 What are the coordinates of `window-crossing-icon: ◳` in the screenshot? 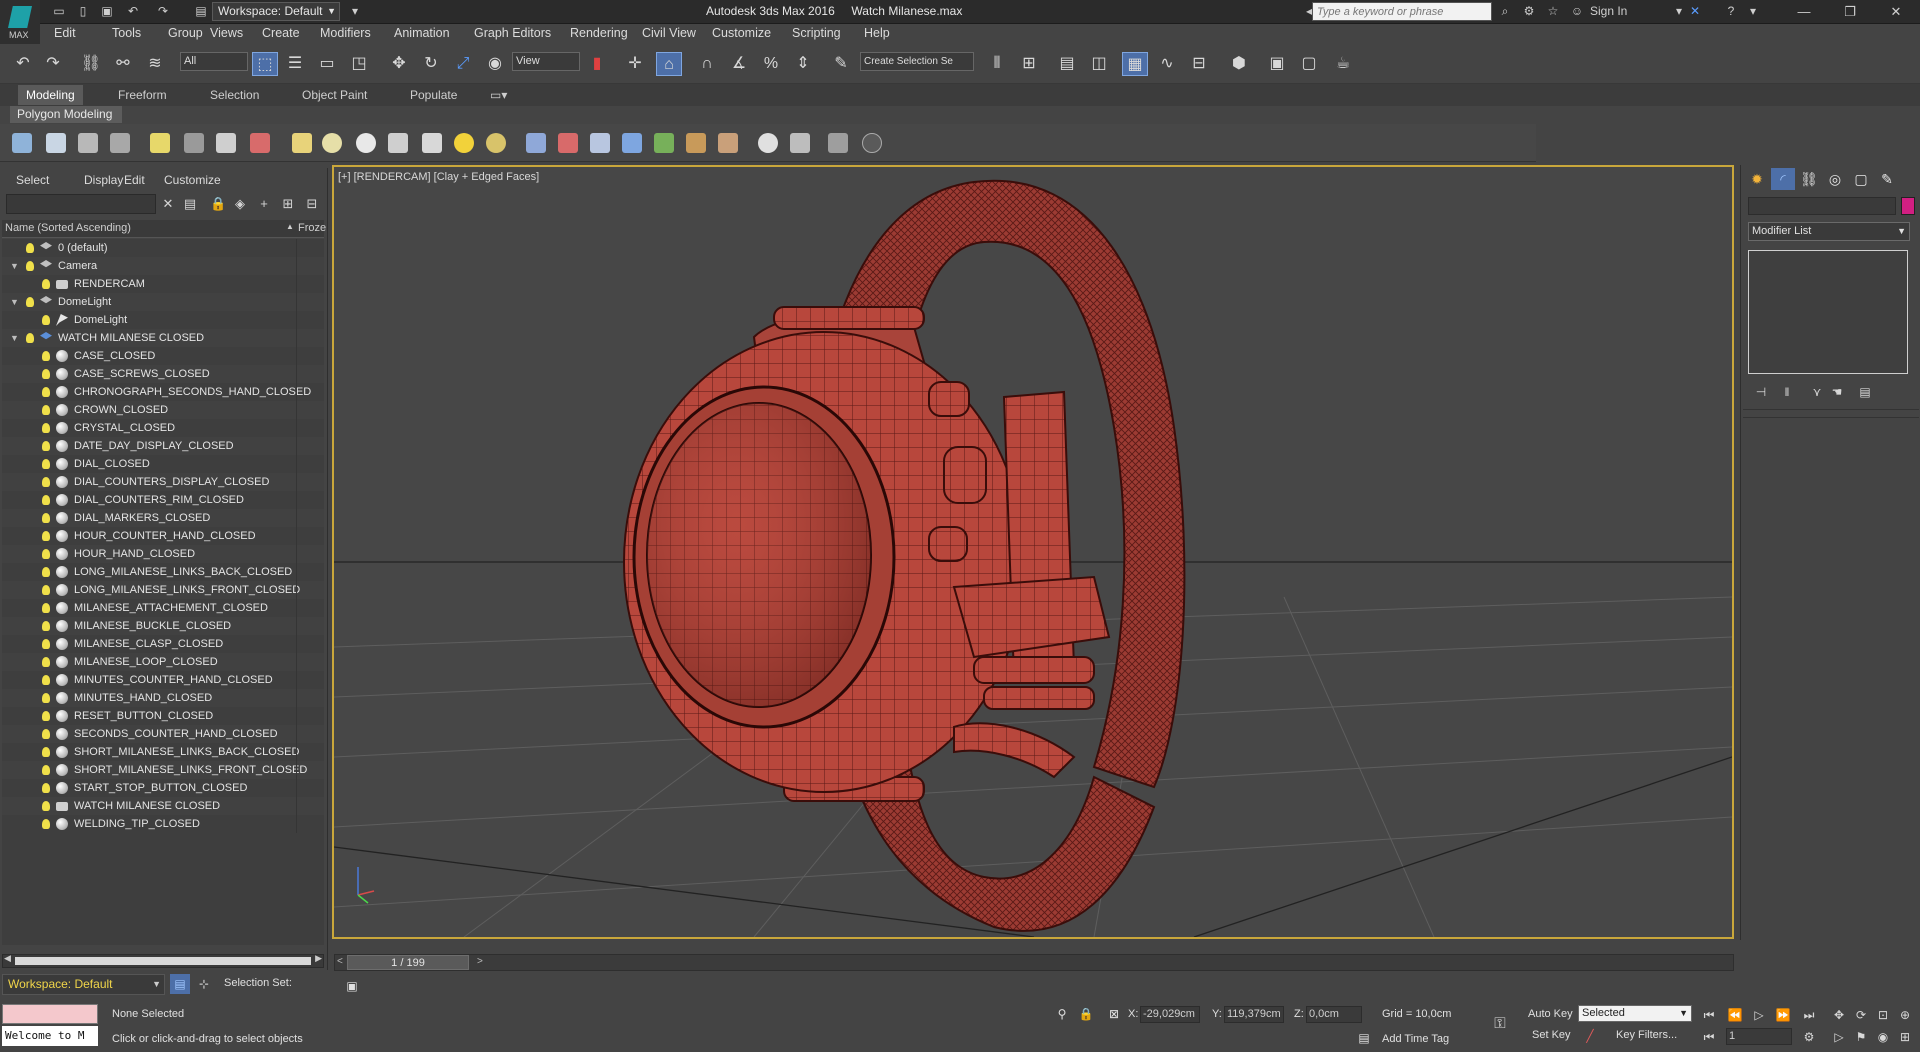 It's located at (359, 64).